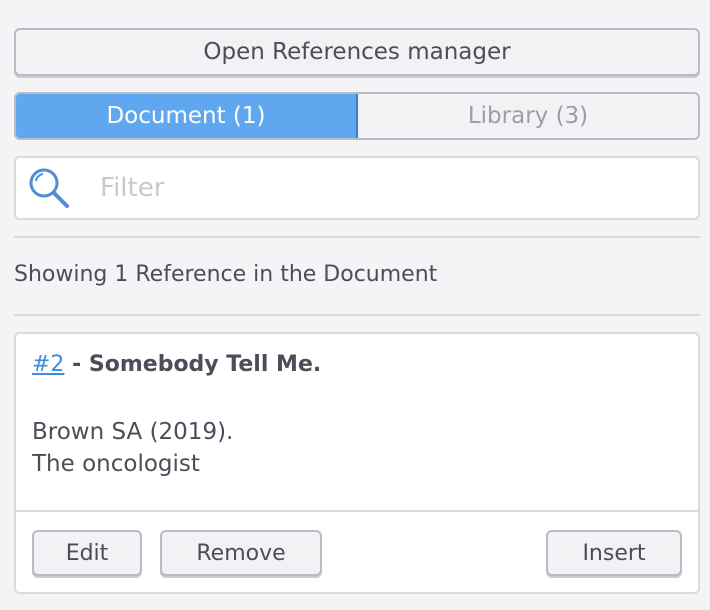 The width and height of the screenshot is (710, 610). I want to click on card-divider, so click(357, 511).